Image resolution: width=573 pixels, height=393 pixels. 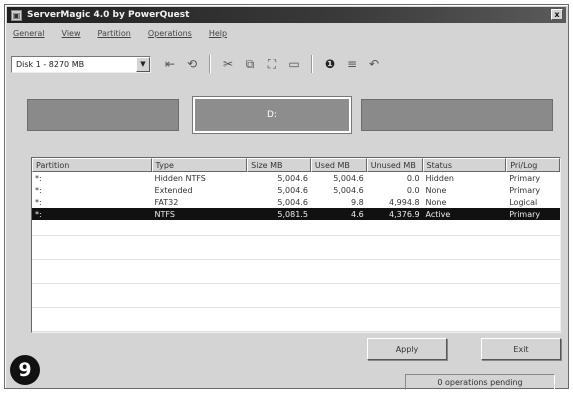 What do you see at coordinates (164, 214) in the screenshot?
I see `cell-type: NTFS` at bounding box center [164, 214].